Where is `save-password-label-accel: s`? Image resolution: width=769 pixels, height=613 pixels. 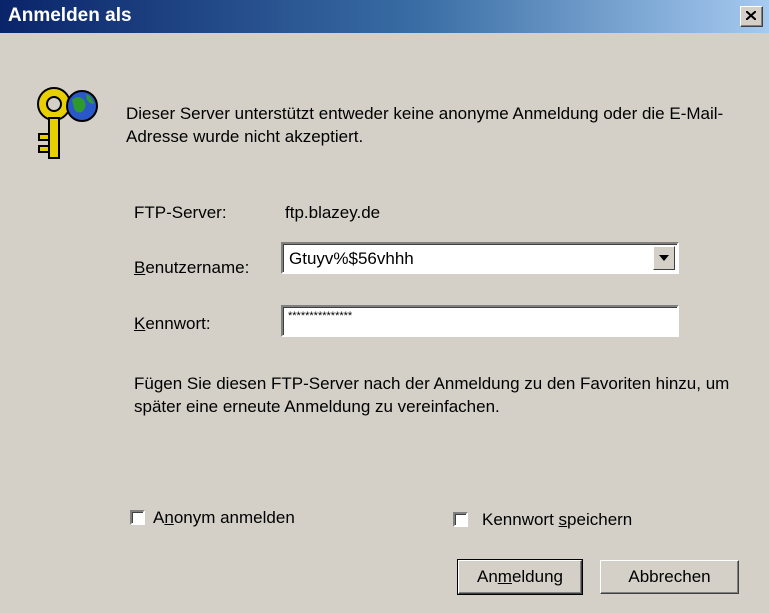 save-password-label-accel: s is located at coordinates (563, 519).